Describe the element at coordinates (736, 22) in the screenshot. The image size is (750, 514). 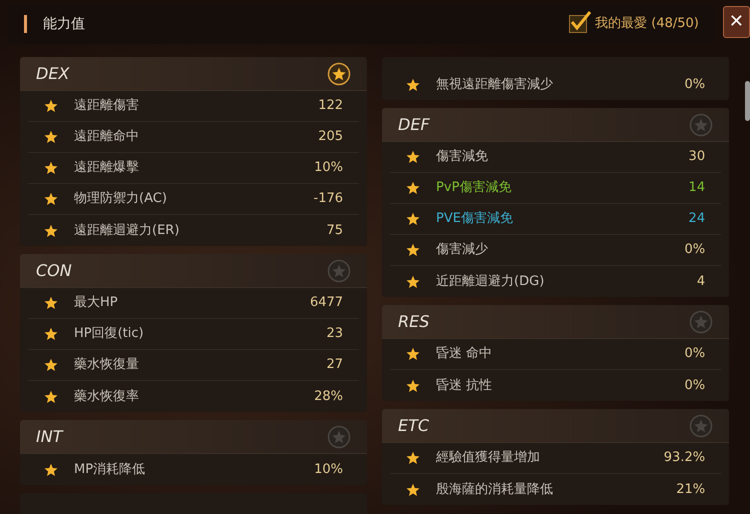
I see `close-button: ✕` at that location.